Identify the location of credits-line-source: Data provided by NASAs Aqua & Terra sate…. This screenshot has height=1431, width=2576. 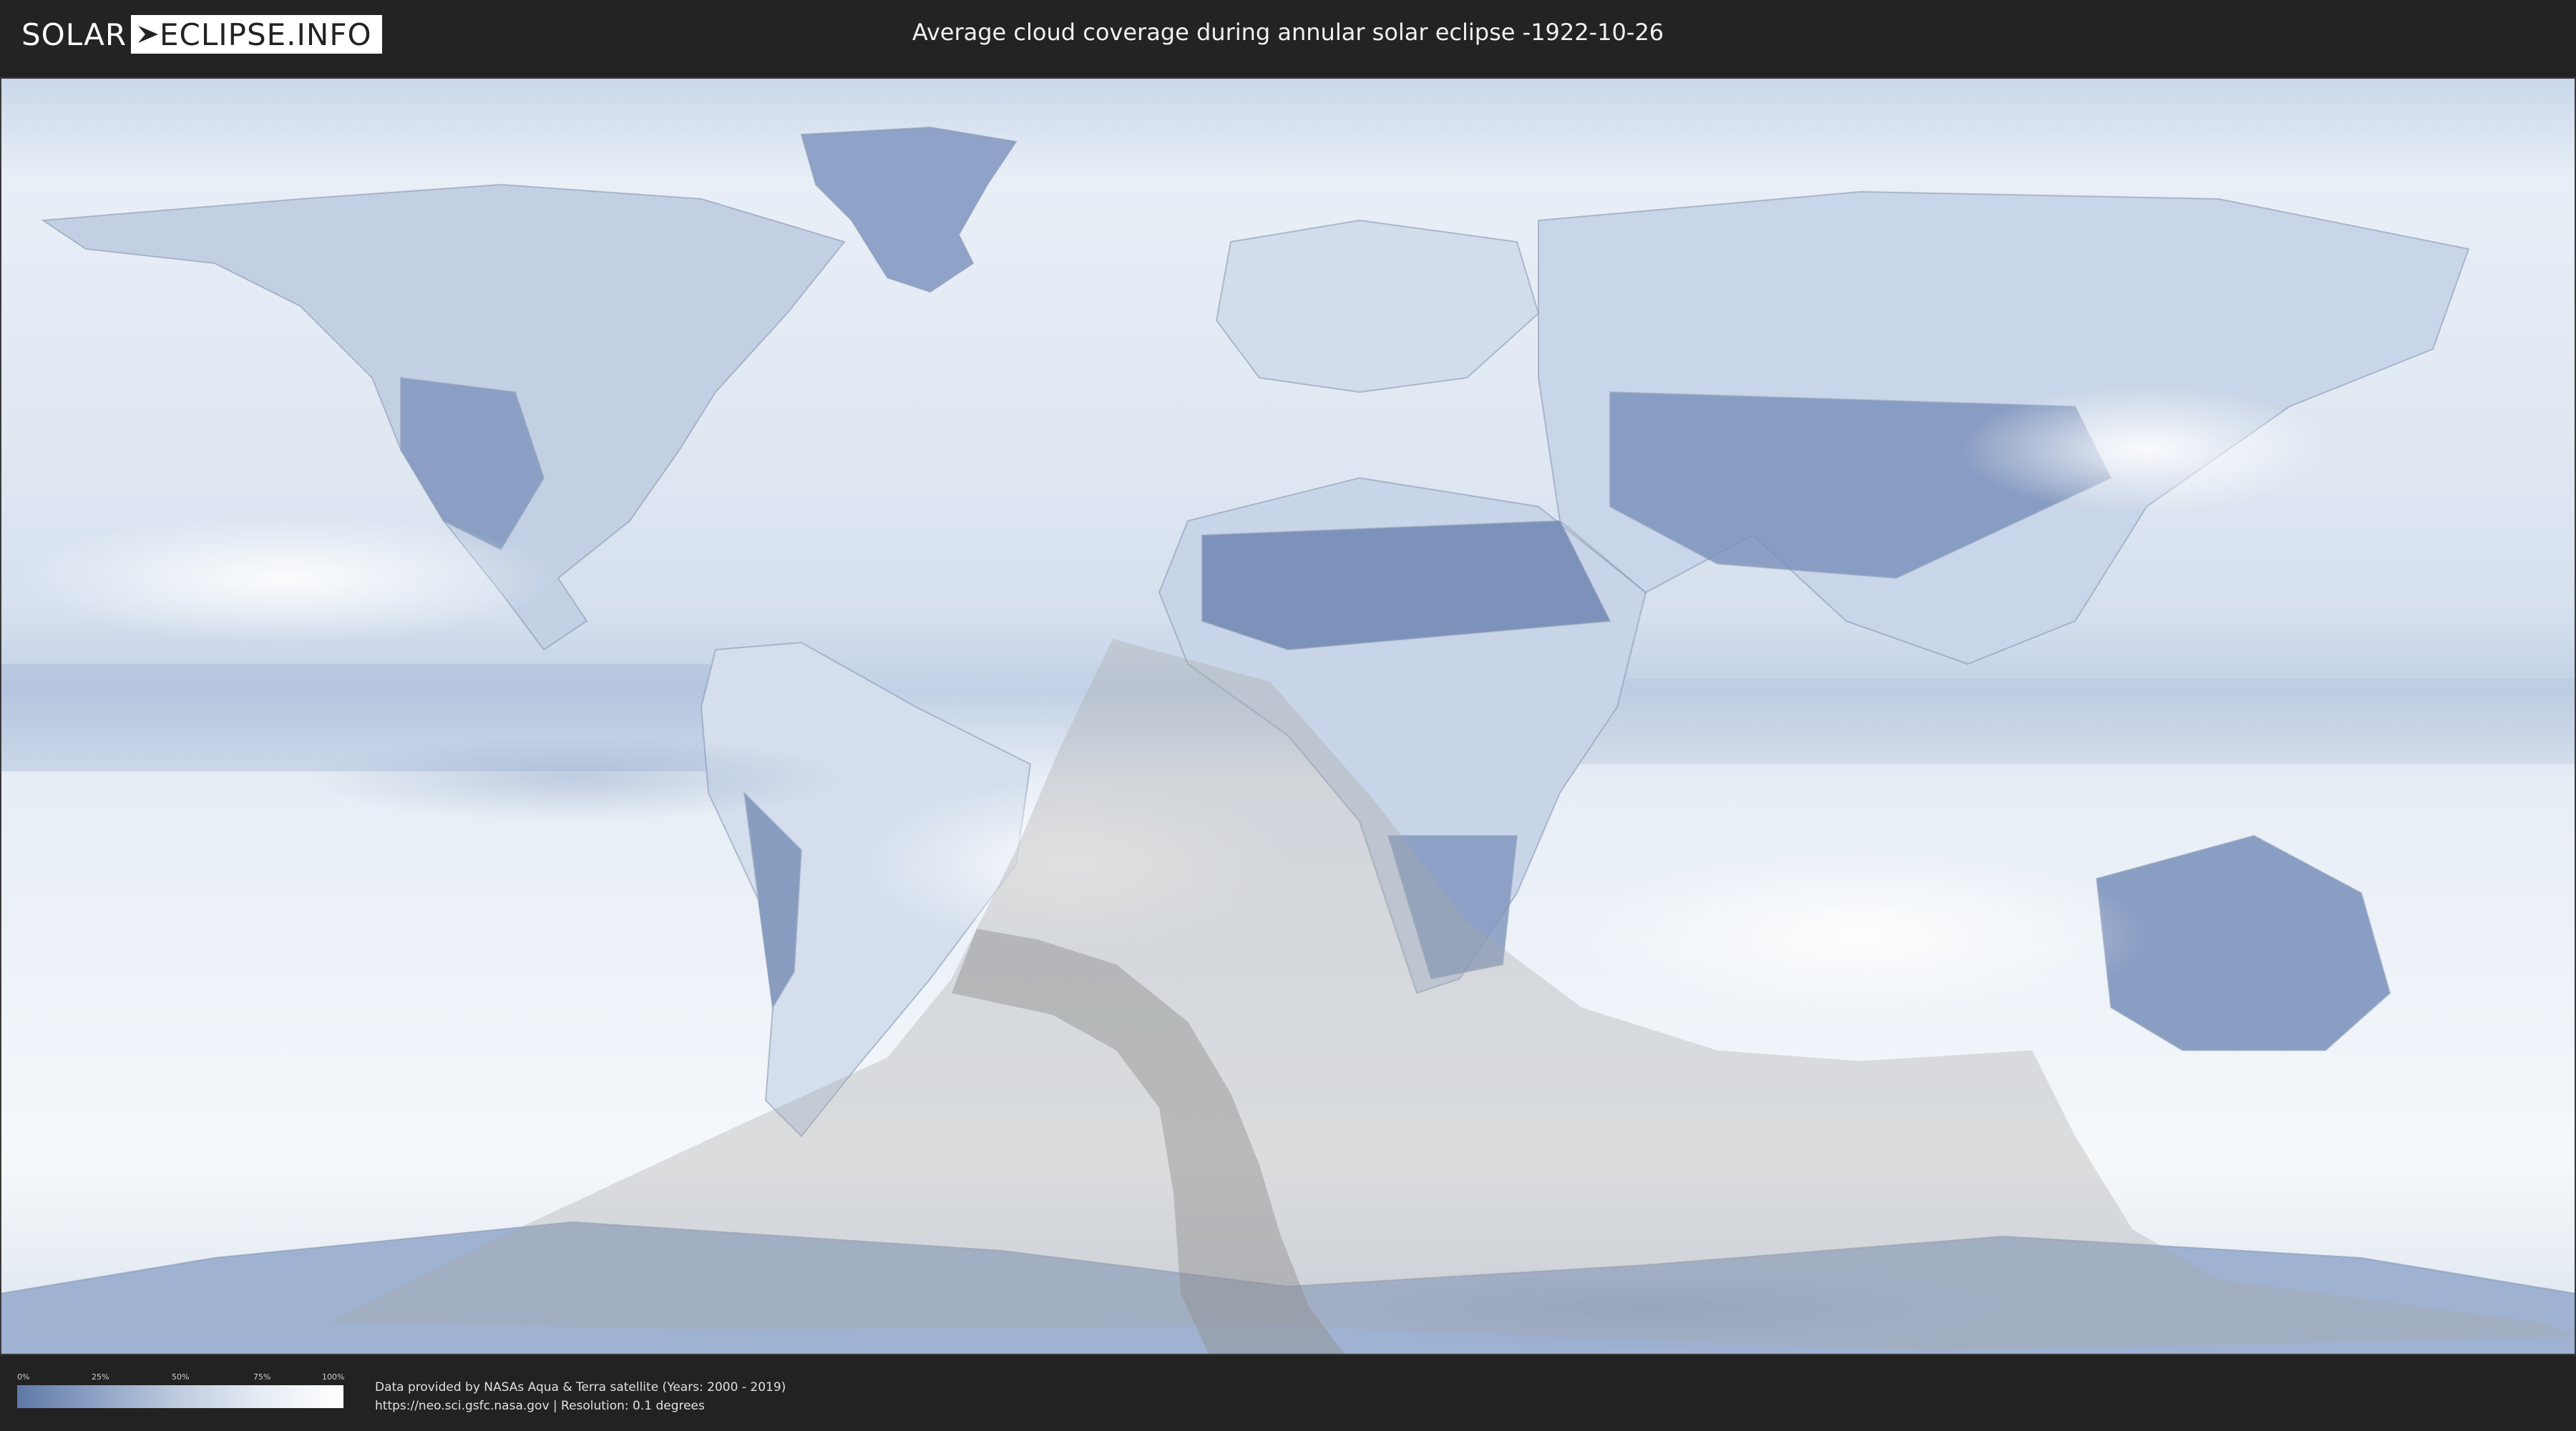
(580, 1387).